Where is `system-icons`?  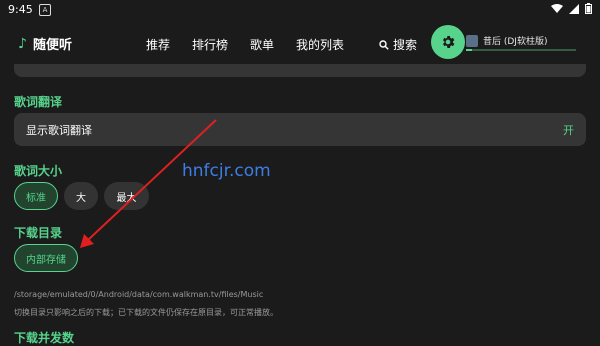
system-icons is located at coordinates (571, 8).